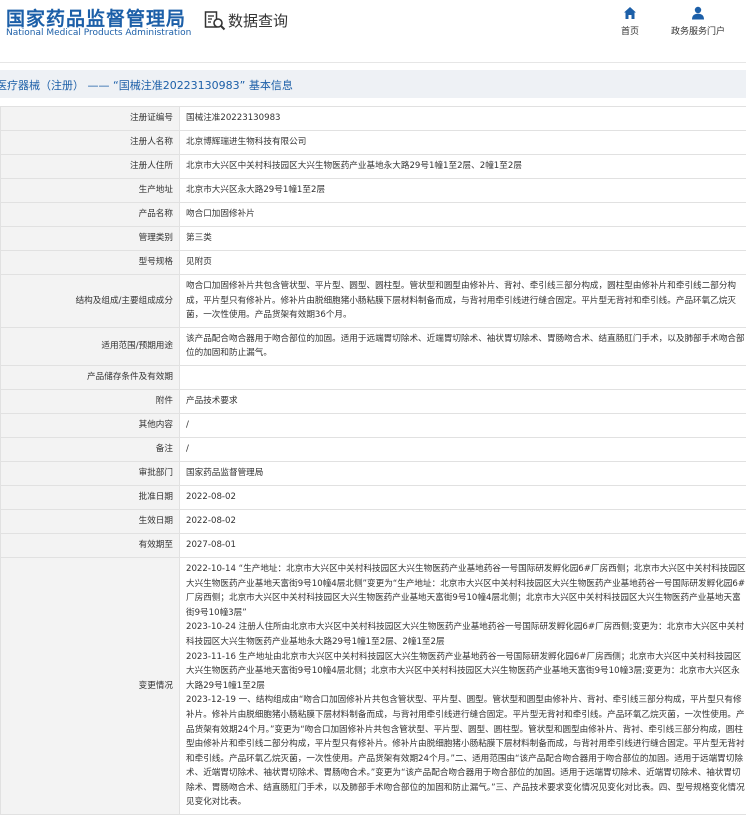 The width and height of the screenshot is (746, 826). Describe the element at coordinates (90, 166) in the screenshot. I see `field-label: 注册人住所` at that location.